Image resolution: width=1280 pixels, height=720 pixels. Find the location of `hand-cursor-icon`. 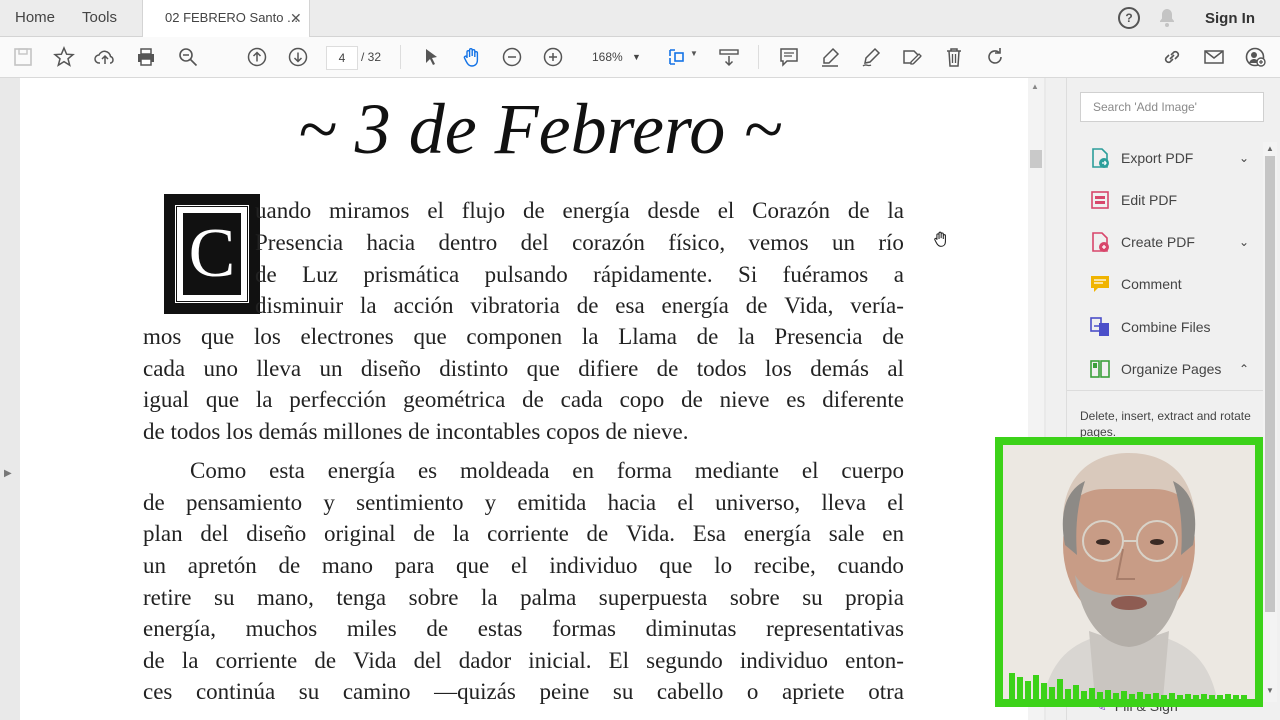

hand-cursor-icon is located at coordinates (941, 241).